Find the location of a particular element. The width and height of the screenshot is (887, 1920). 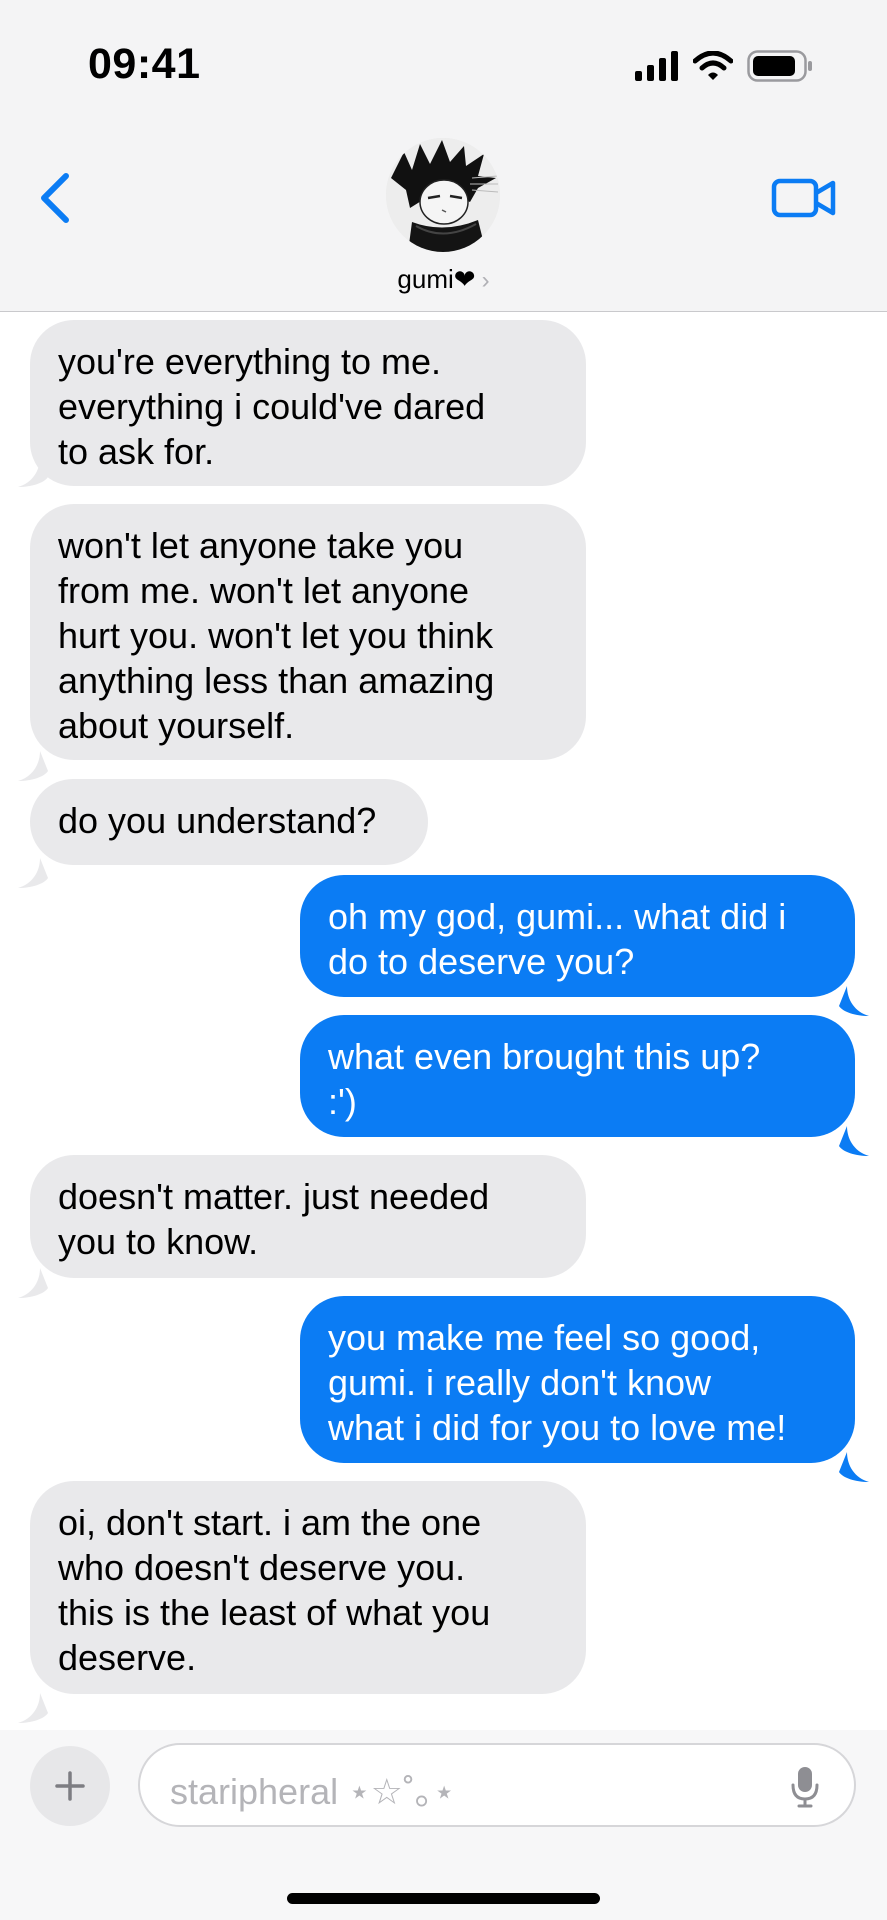

sent-message: what even brought this up? :') is located at coordinates (577, 1076).